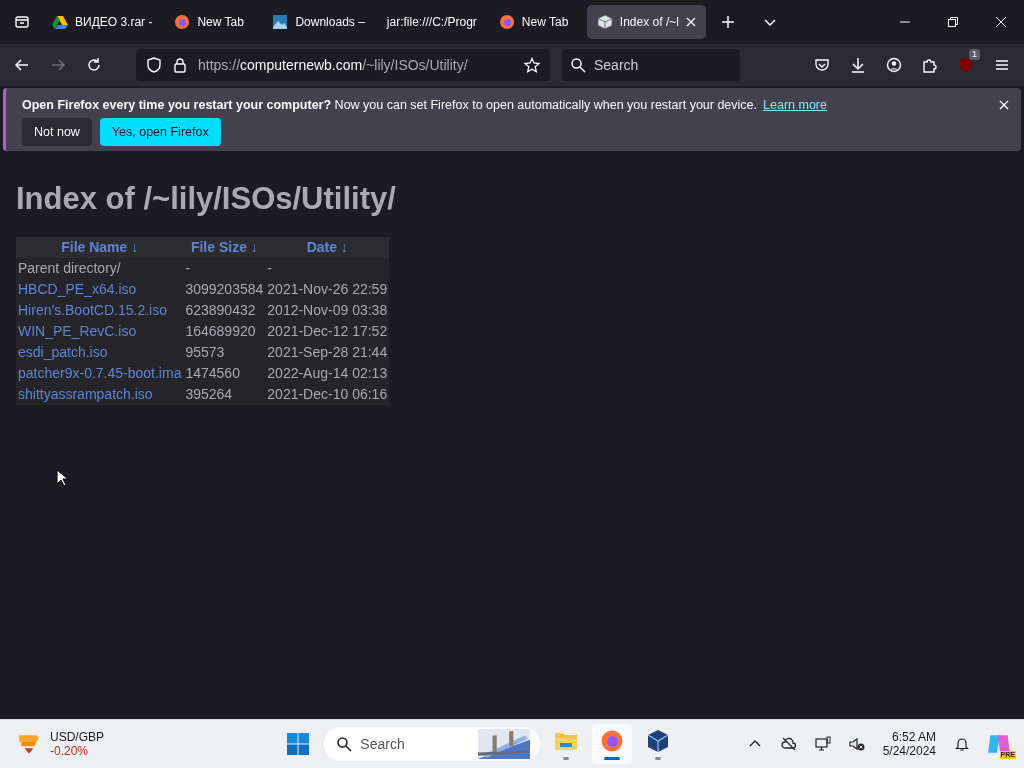  I want to click on file-date: 2021-Dec-12 17:52, so click(327, 331).